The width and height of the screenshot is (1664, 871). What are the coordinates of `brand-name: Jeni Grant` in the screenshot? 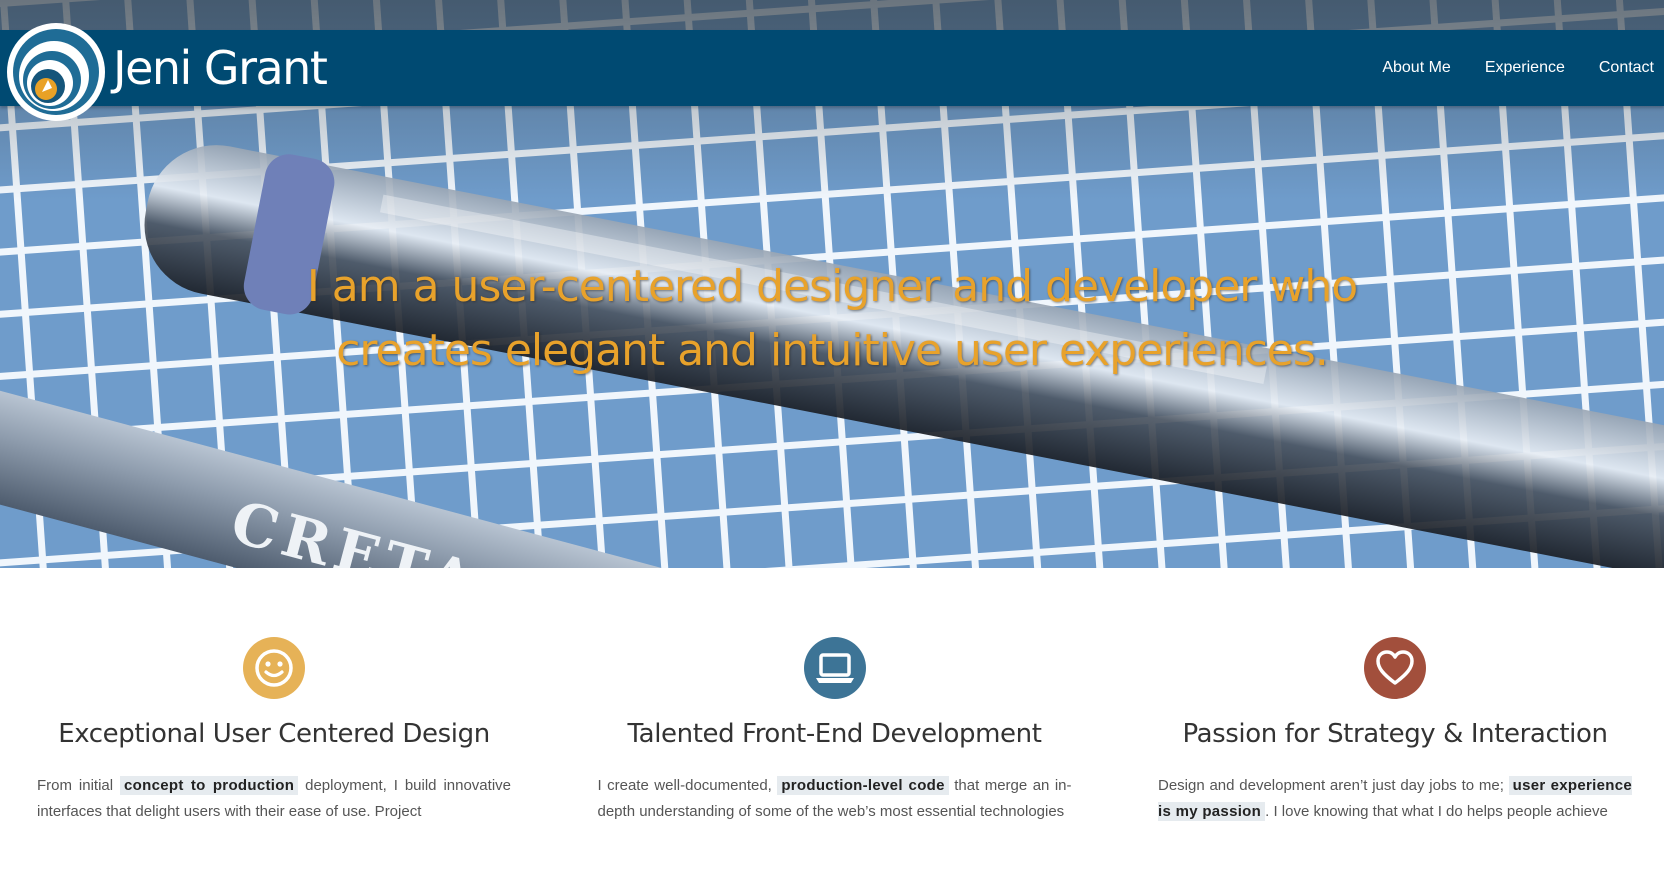 It's located at (220, 68).